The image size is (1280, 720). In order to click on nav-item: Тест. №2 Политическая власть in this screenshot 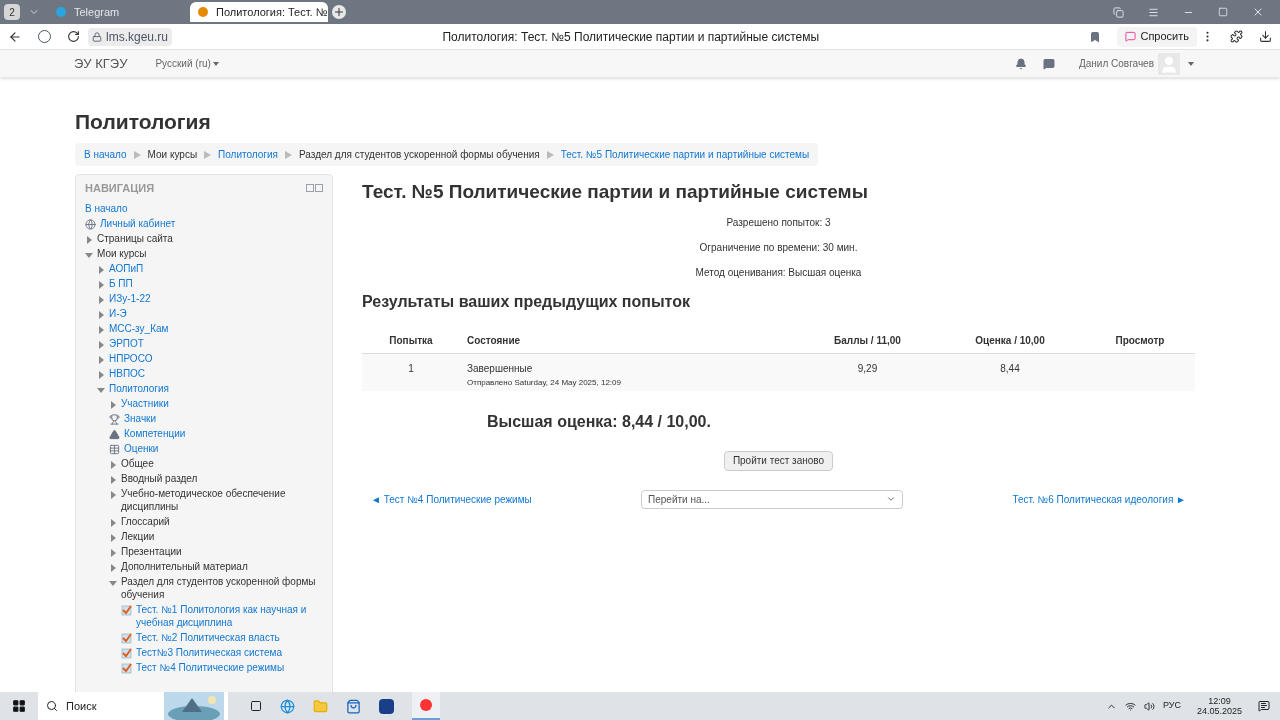, I will do `click(208, 637)`.